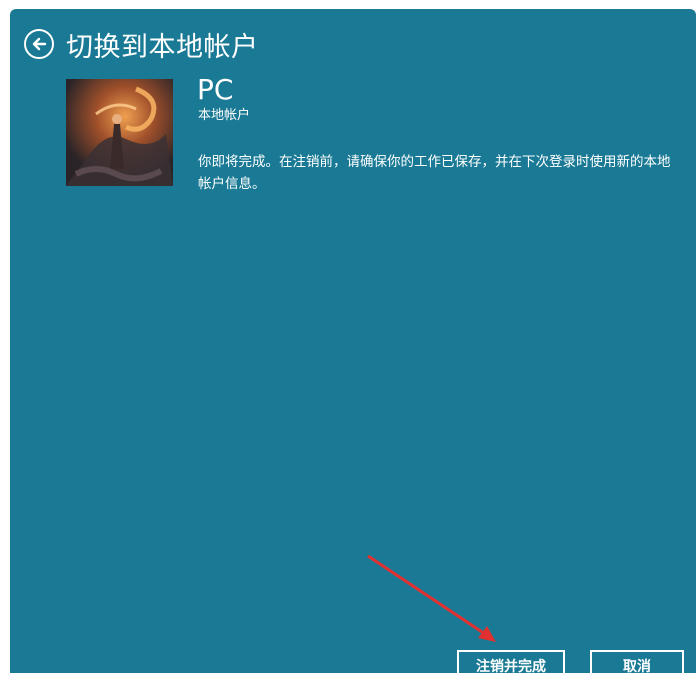 The height and width of the screenshot is (673, 699). I want to click on info-message: 你即将完成。在注销前，请确保你的工作已保存，并在下次登录时使用新的本地帐户信息。, so click(434, 173).